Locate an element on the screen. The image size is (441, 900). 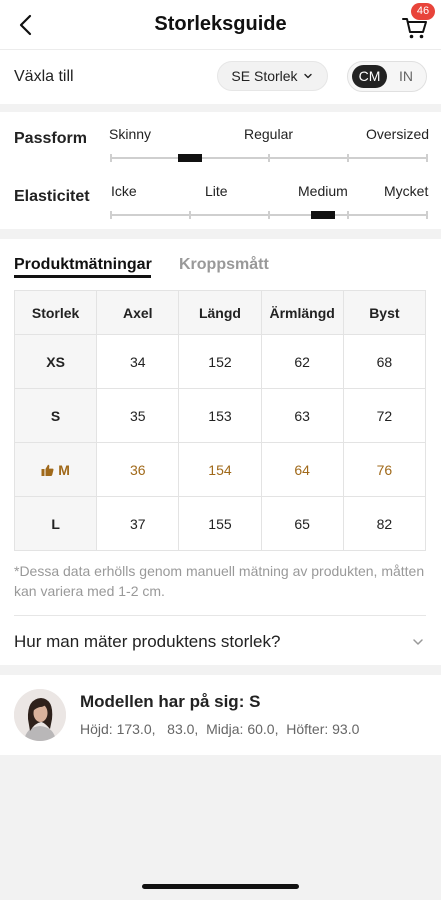
table-cell: 154 is located at coordinates (220, 469).